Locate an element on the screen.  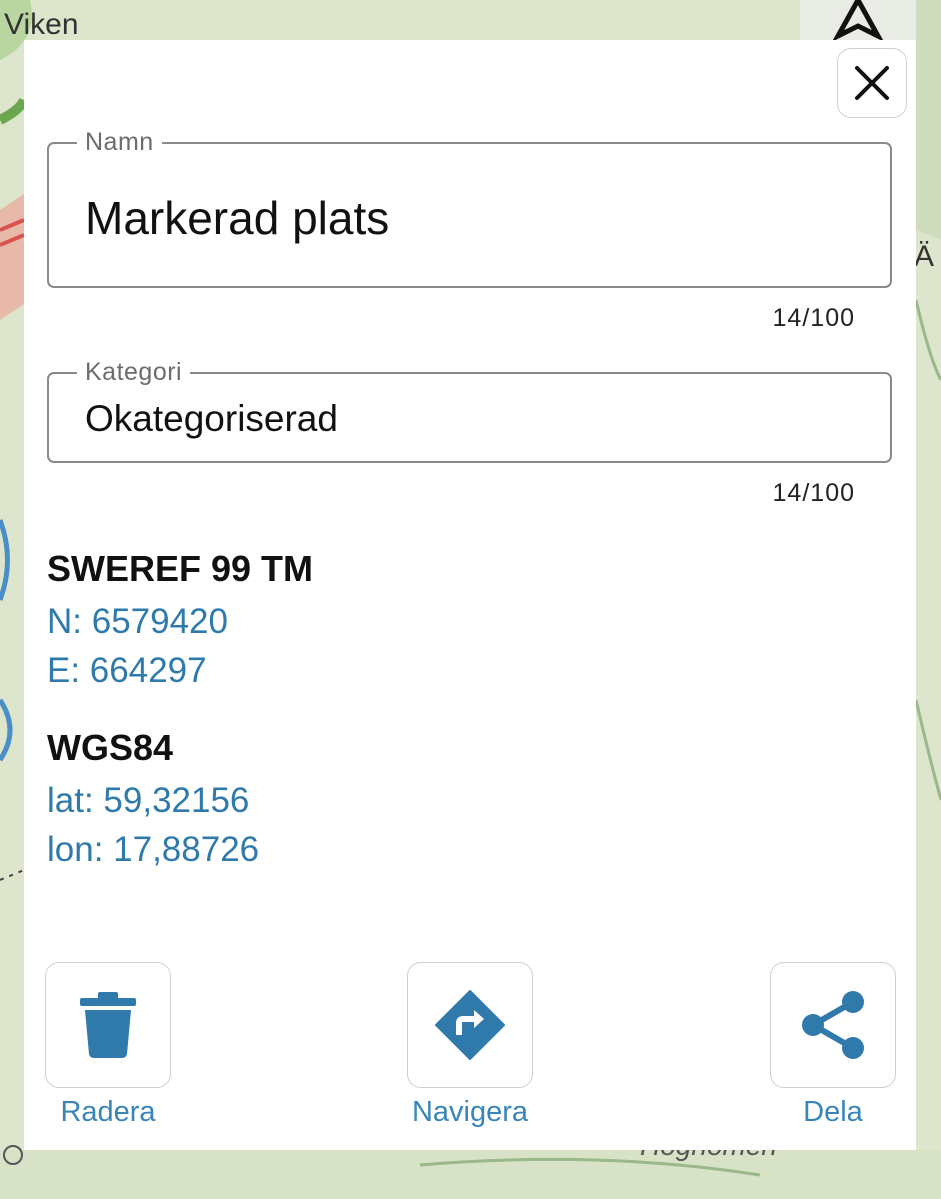
directions-icon is located at coordinates (470, 1025).